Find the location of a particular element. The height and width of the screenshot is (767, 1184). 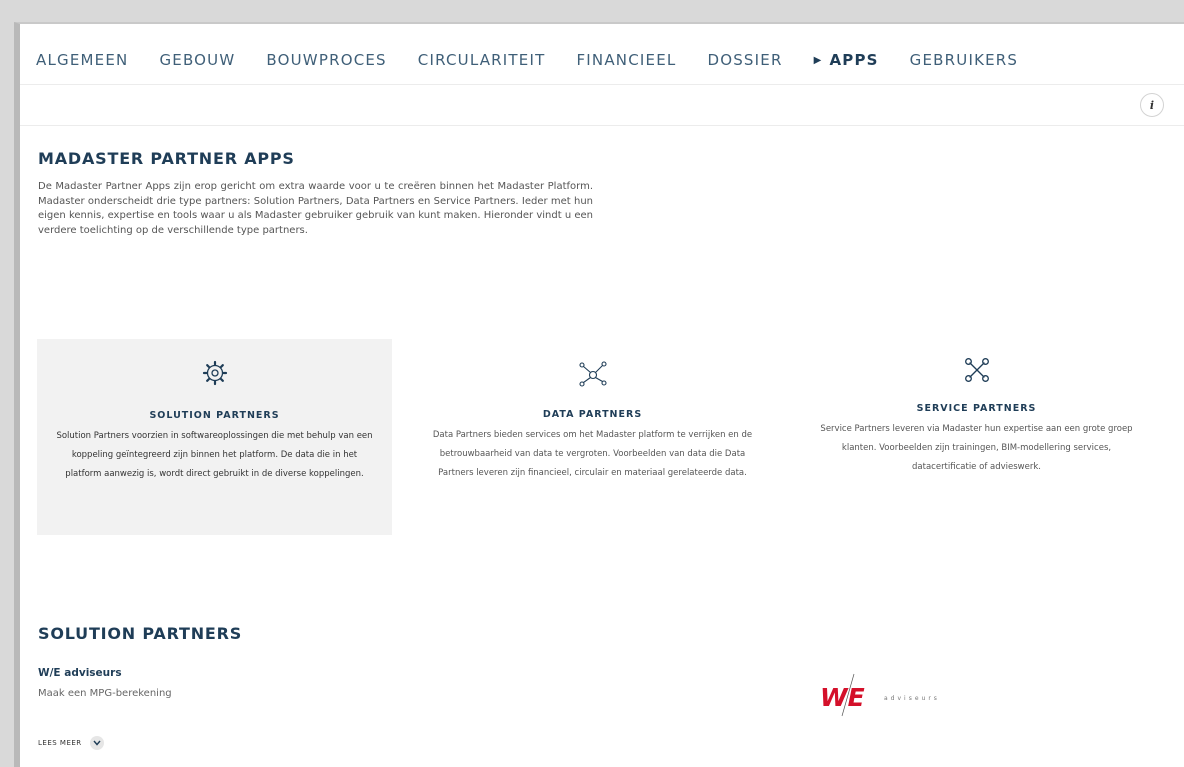

partner-name: W/E adviseurs is located at coordinates (80, 673).